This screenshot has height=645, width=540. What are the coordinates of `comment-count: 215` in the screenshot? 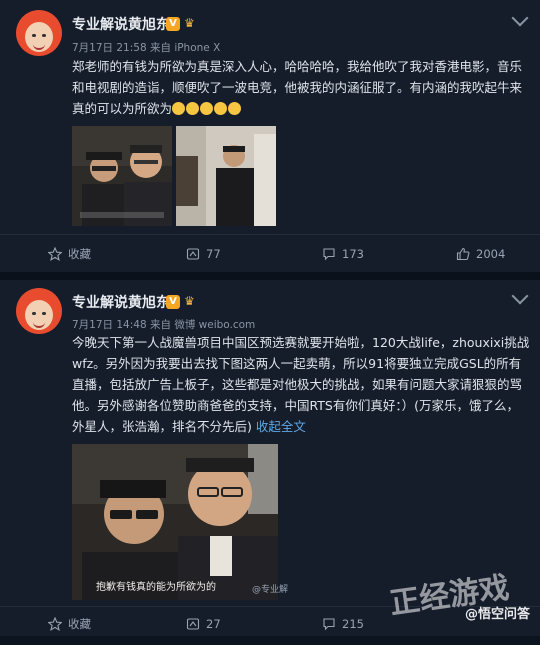 It's located at (353, 624).